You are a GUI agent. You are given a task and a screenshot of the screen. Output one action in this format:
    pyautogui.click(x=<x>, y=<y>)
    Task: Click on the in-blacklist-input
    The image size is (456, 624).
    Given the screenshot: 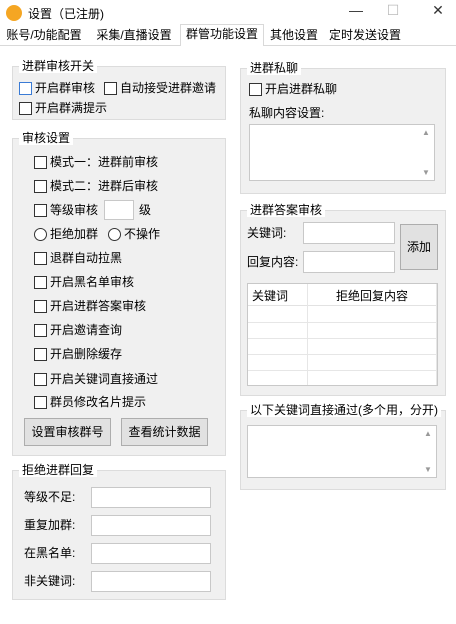 What is the action you would take?
    pyautogui.click(x=151, y=553)
    